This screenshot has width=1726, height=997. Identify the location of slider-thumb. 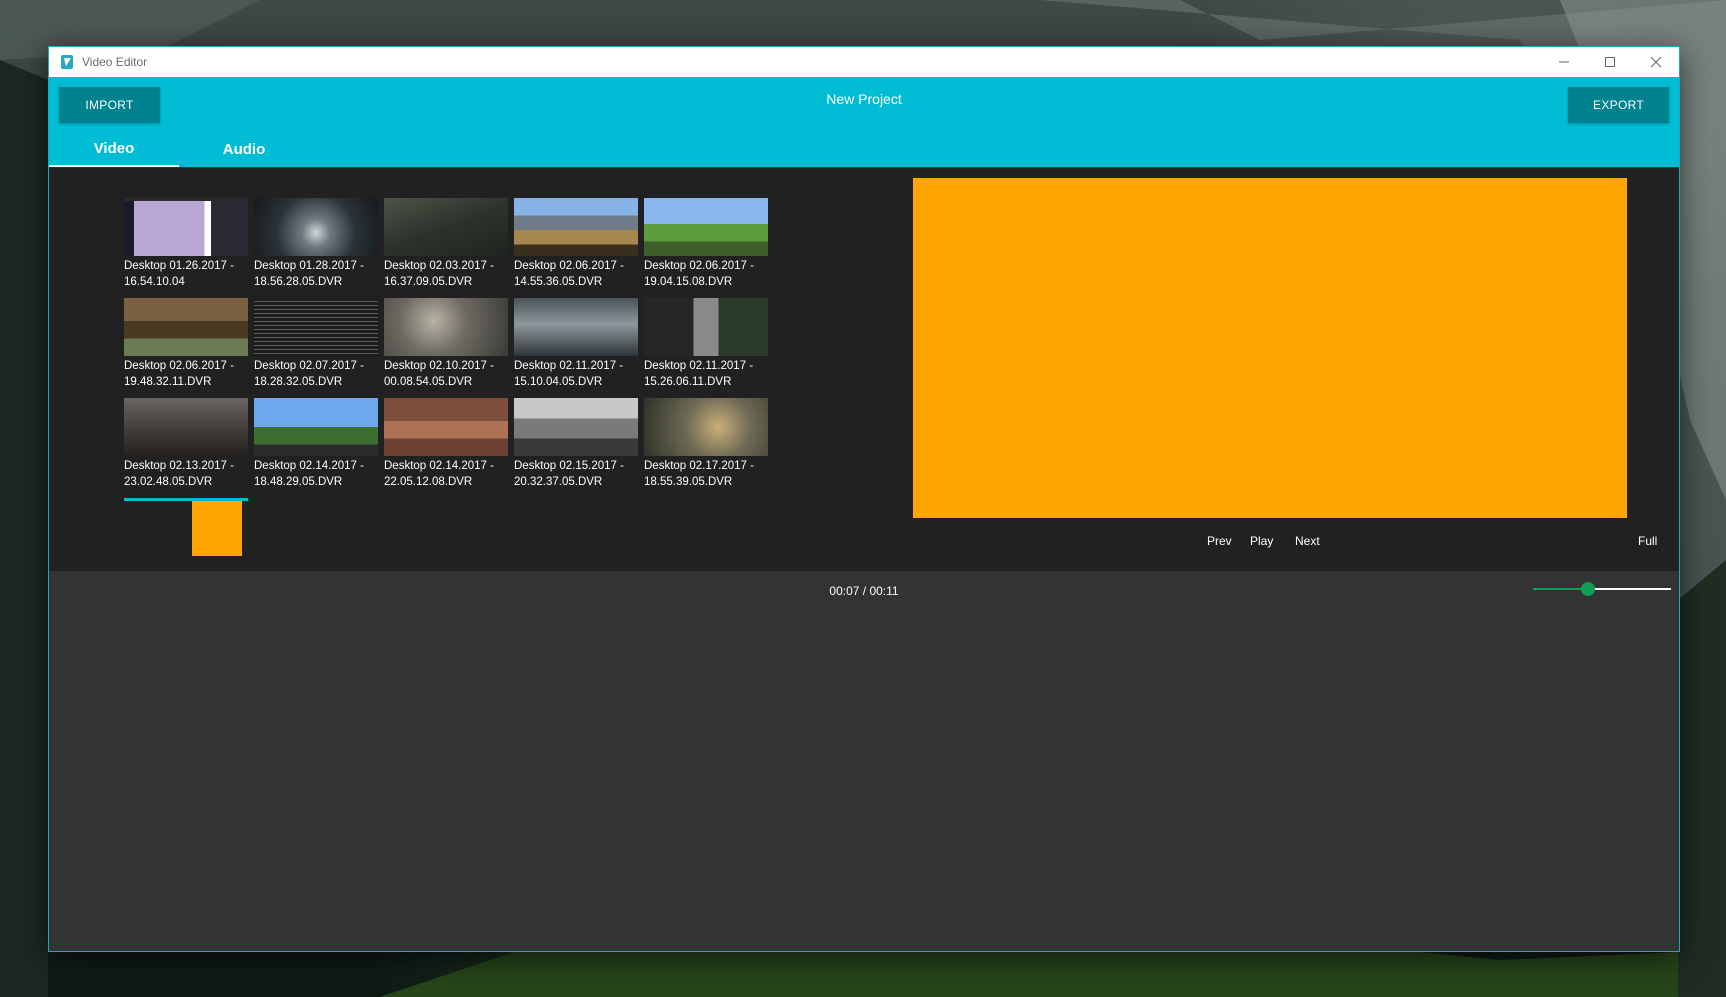
(1588, 589).